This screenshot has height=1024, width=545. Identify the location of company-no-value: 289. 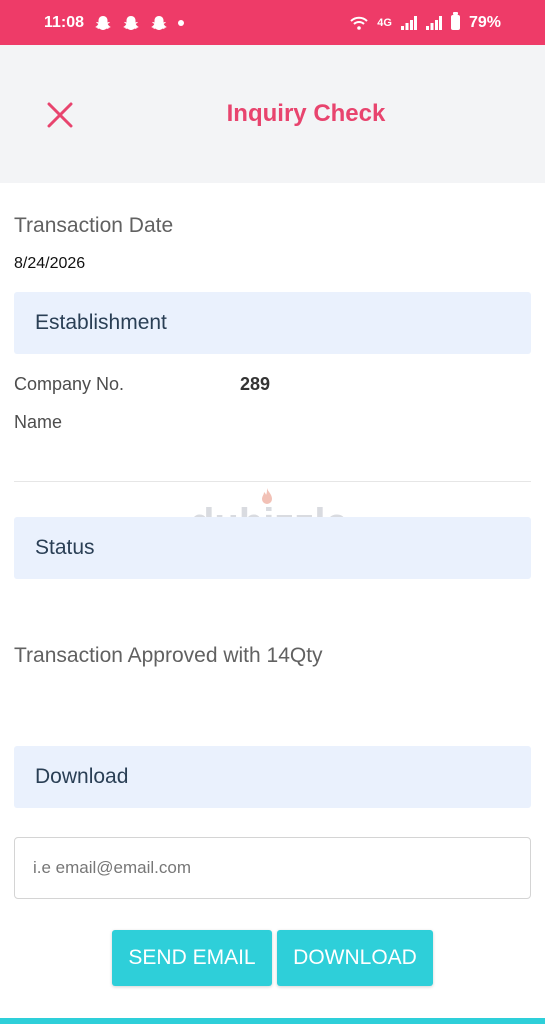
(255, 384).